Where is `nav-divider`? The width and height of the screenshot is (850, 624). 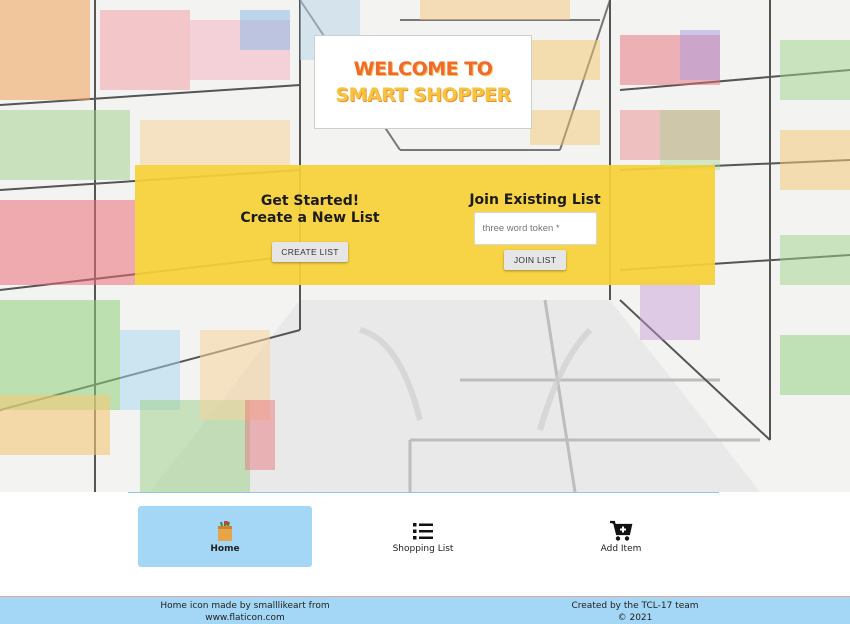
nav-divider is located at coordinates (423, 492).